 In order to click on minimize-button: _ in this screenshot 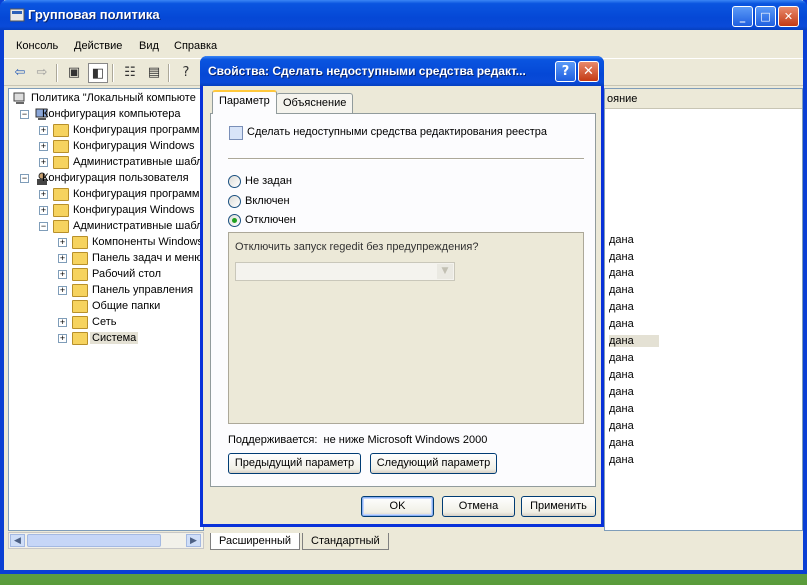, I will do `click(742, 16)`.